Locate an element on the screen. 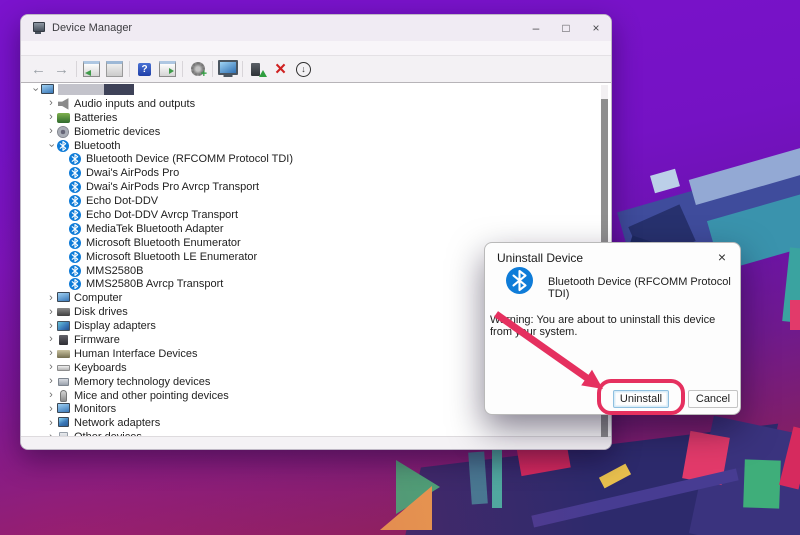 This screenshot has height=535, width=800. devices-view-button is located at coordinates (225, 69).